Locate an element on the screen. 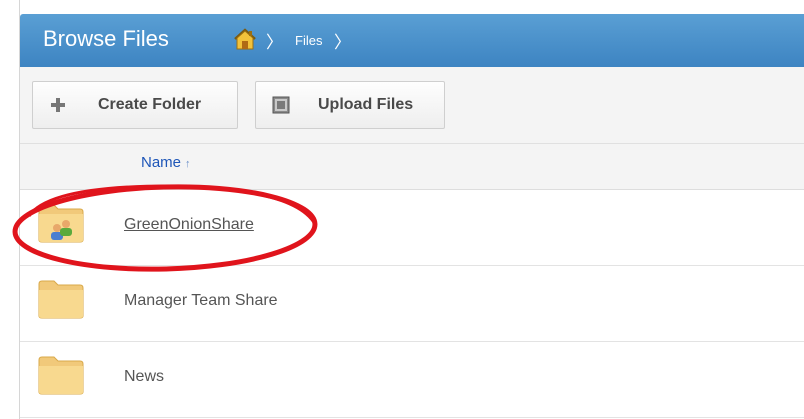 The width and height of the screenshot is (804, 419). folder-name-news: News is located at coordinates (144, 377).